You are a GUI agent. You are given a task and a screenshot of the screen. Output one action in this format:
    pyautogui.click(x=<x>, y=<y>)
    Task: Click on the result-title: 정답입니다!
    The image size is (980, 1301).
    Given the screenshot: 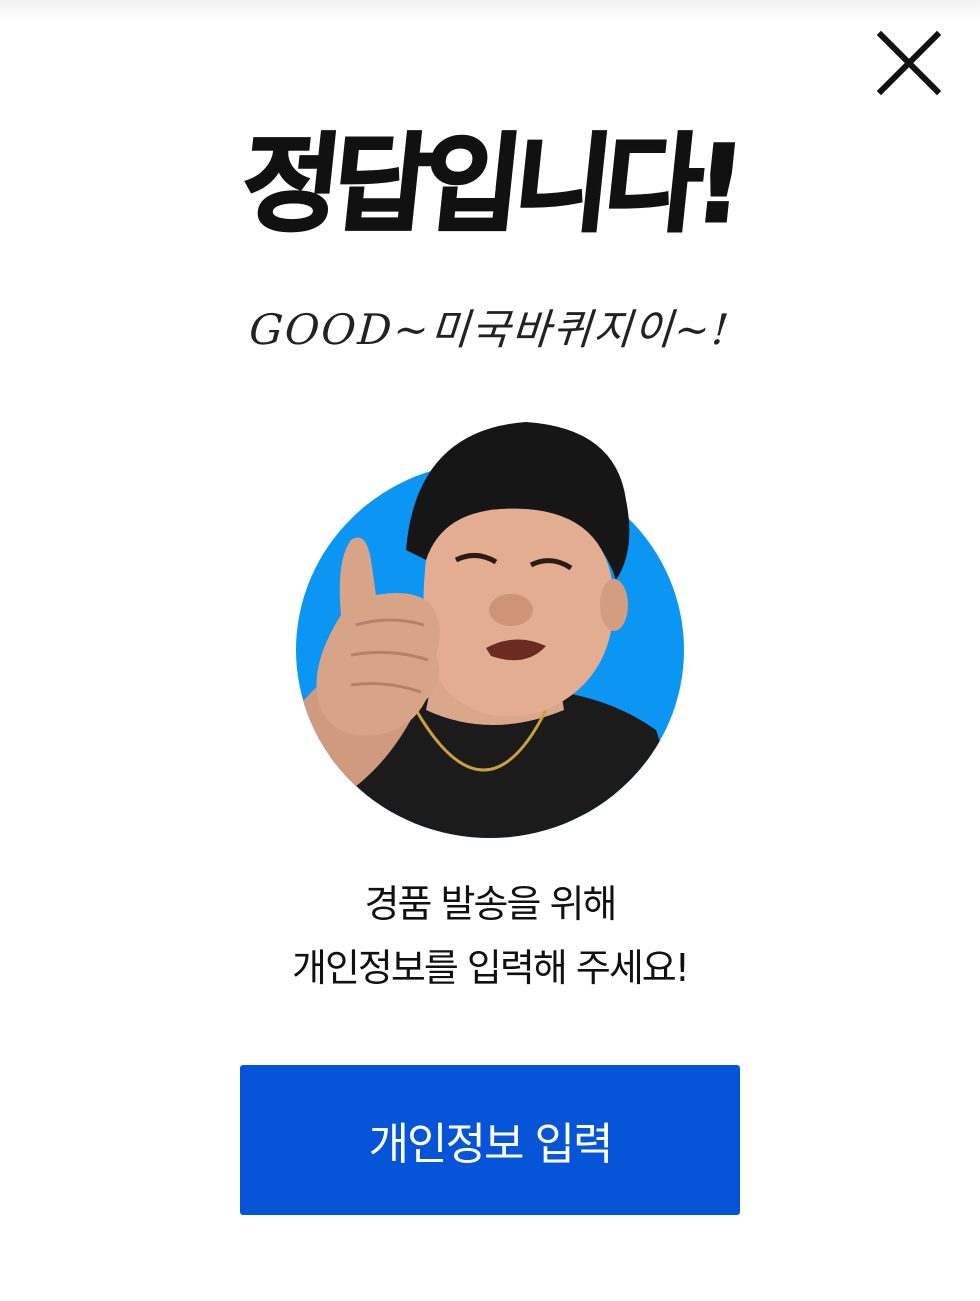 What is the action you would take?
    pyautogui.click(x=490, y=185)
    